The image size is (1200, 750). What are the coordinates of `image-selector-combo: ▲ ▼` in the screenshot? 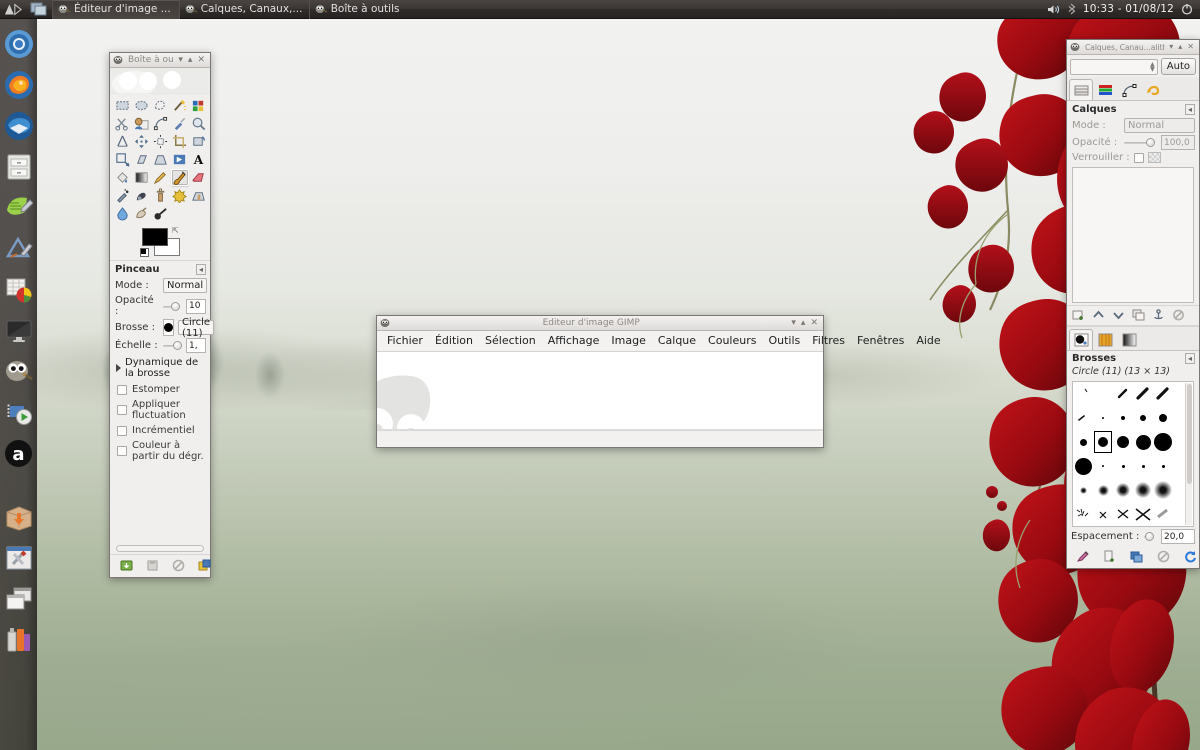 It's located at (1114, 66).